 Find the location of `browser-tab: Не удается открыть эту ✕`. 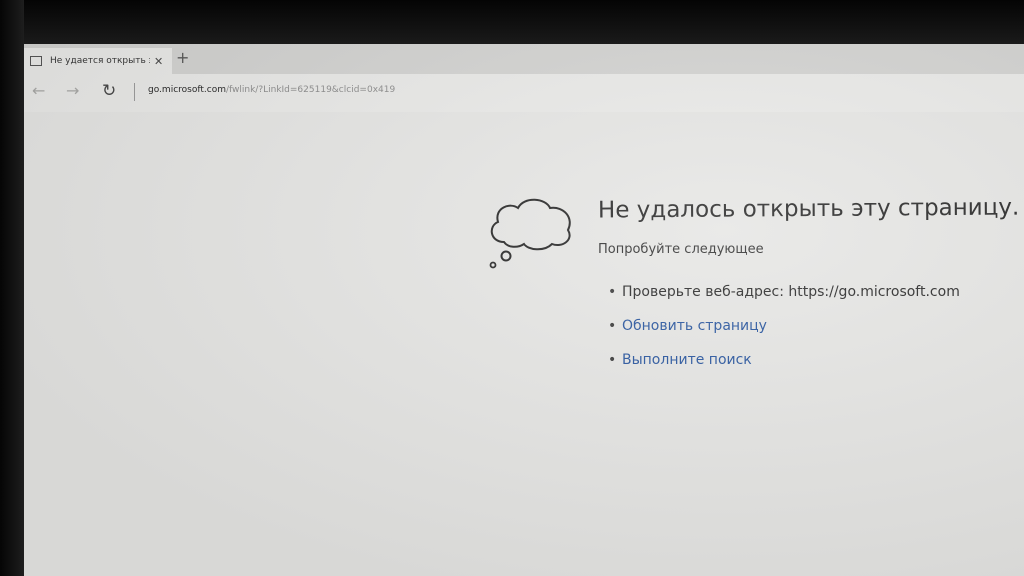

browser-tab: Не удается открыть эту ✕ is located at coordinates (98, 61).